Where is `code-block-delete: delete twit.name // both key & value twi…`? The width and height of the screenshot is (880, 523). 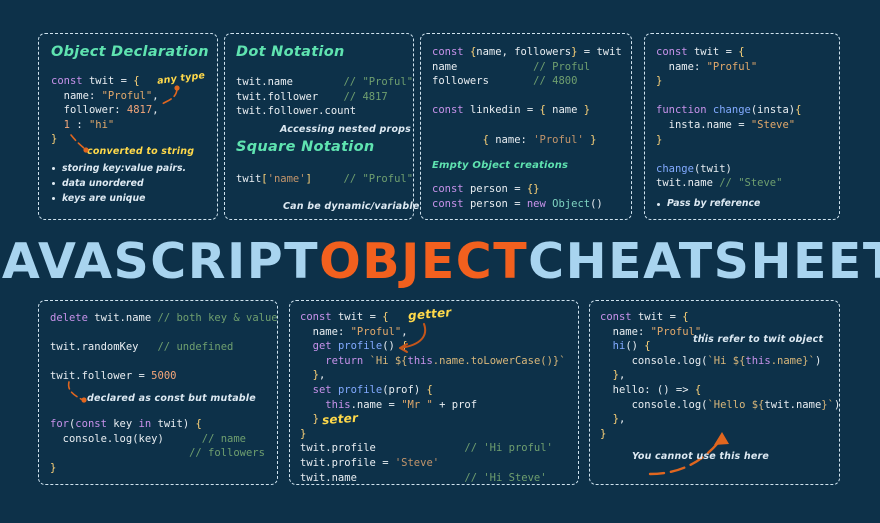 code-block-delete: delete twit.name // both key & value twi… is located at coordinates (164, 347).